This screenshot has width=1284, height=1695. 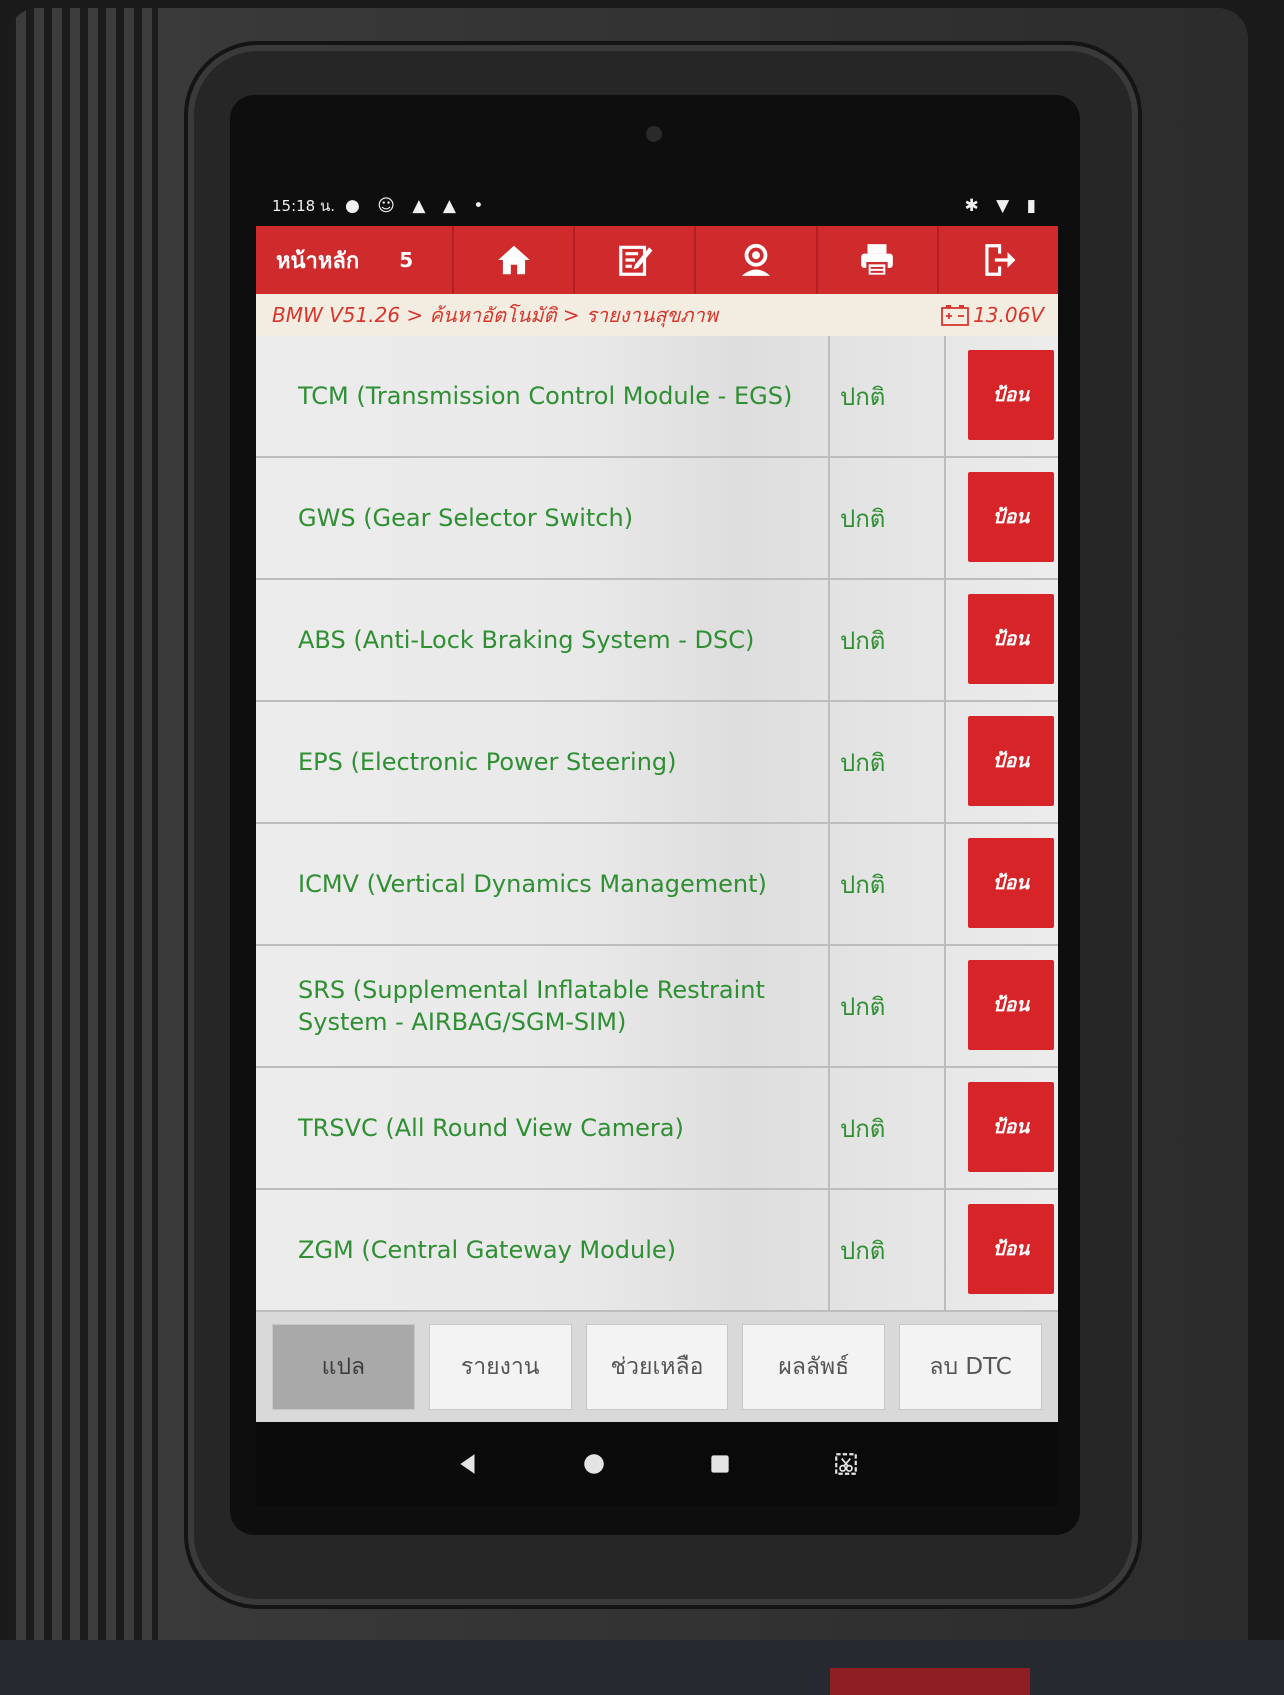 What do you see at coordinates (491, 1128) in the screenshot?
I see `system-name: TRSVC (All Round View Camera)` at bounding box center [491, 1128].